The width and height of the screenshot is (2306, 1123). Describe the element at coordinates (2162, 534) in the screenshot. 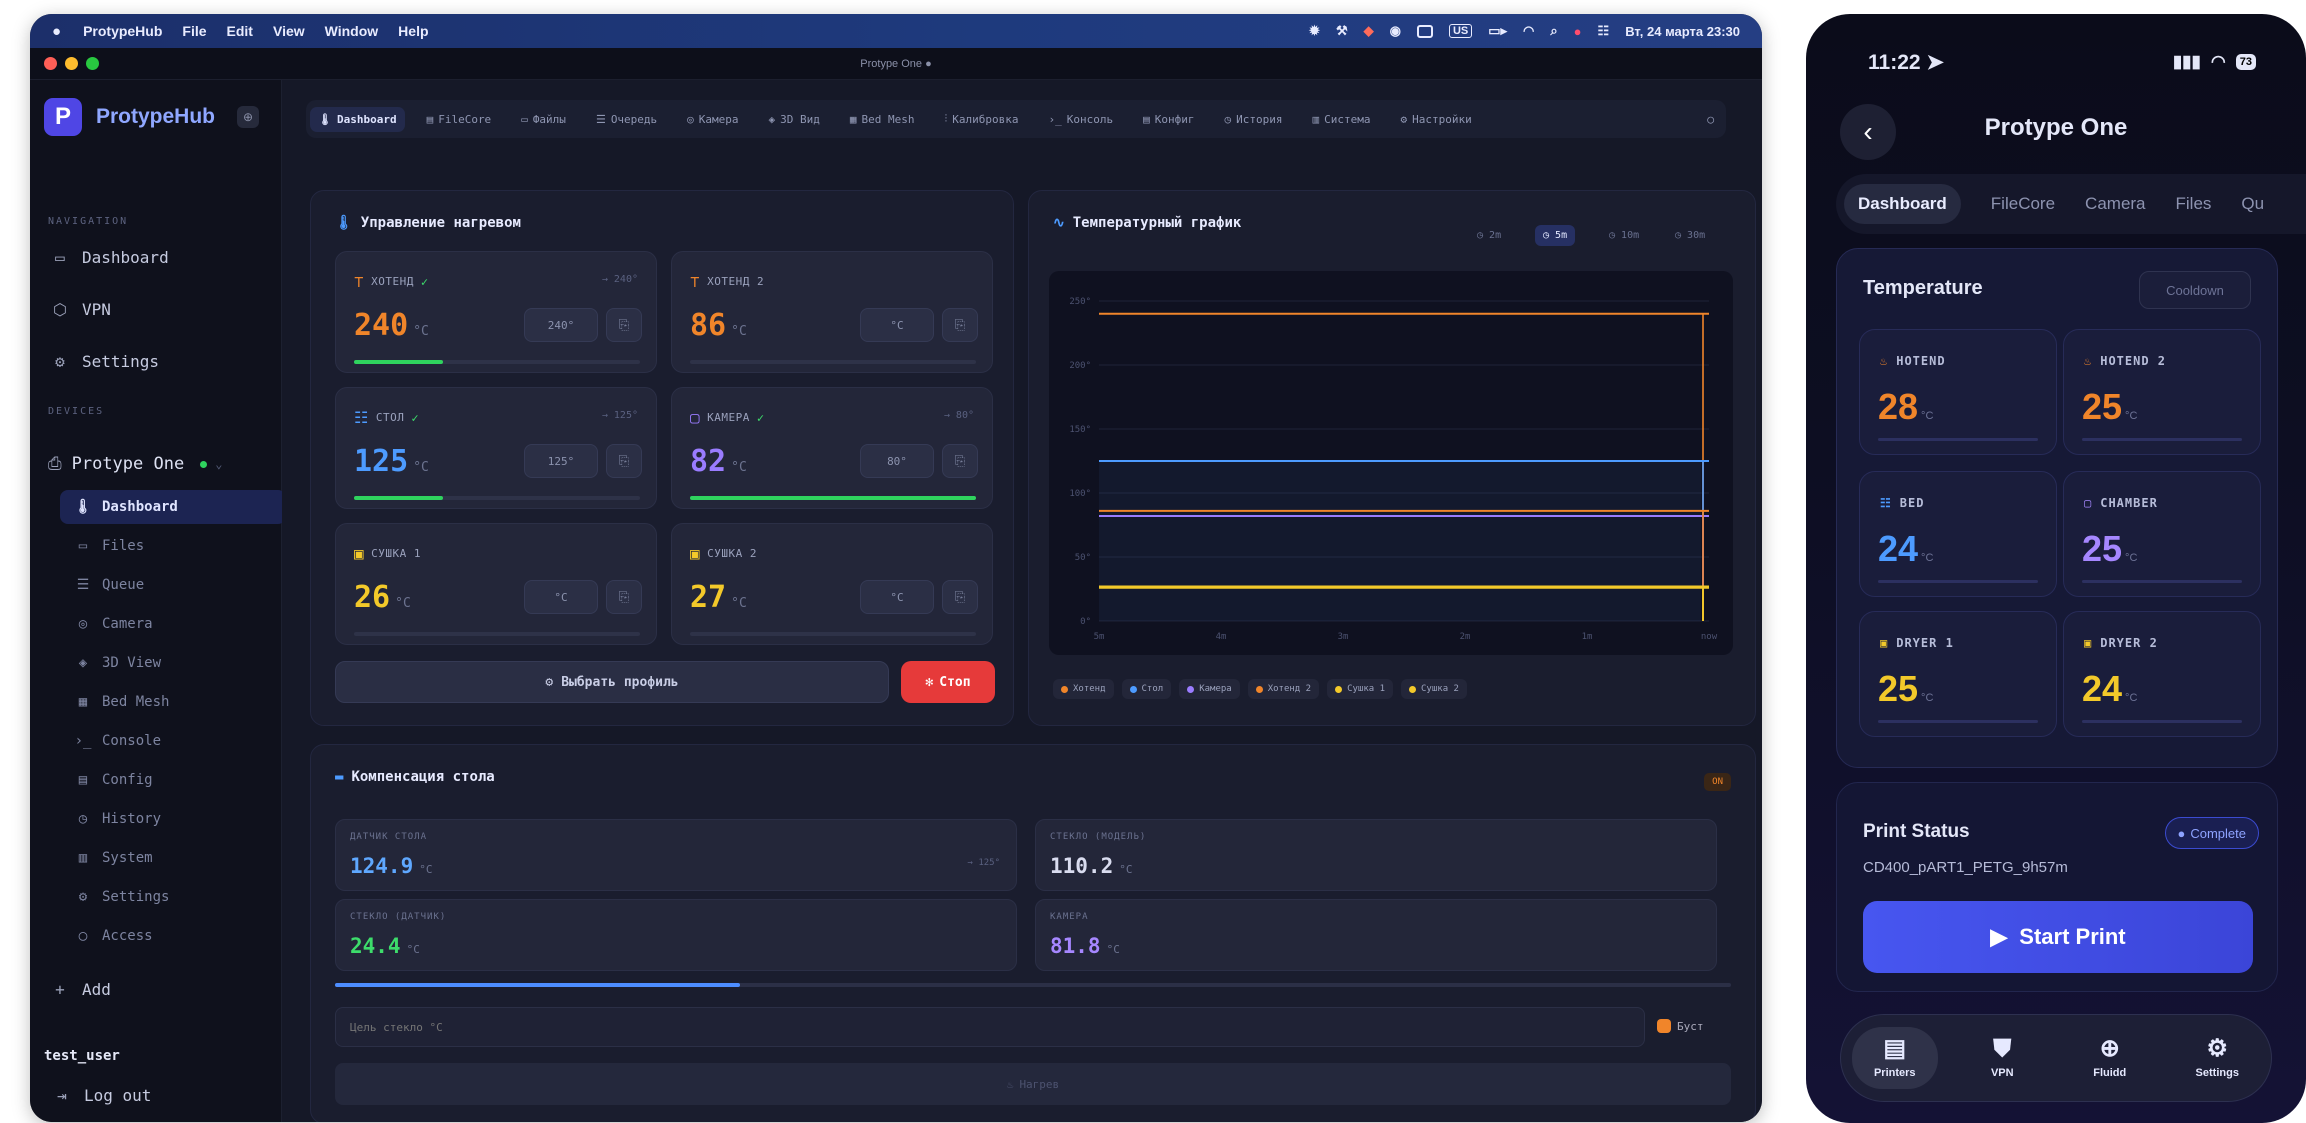

I see `phone-temp-card: ▢ CHAMBER 25 °C` at that location.